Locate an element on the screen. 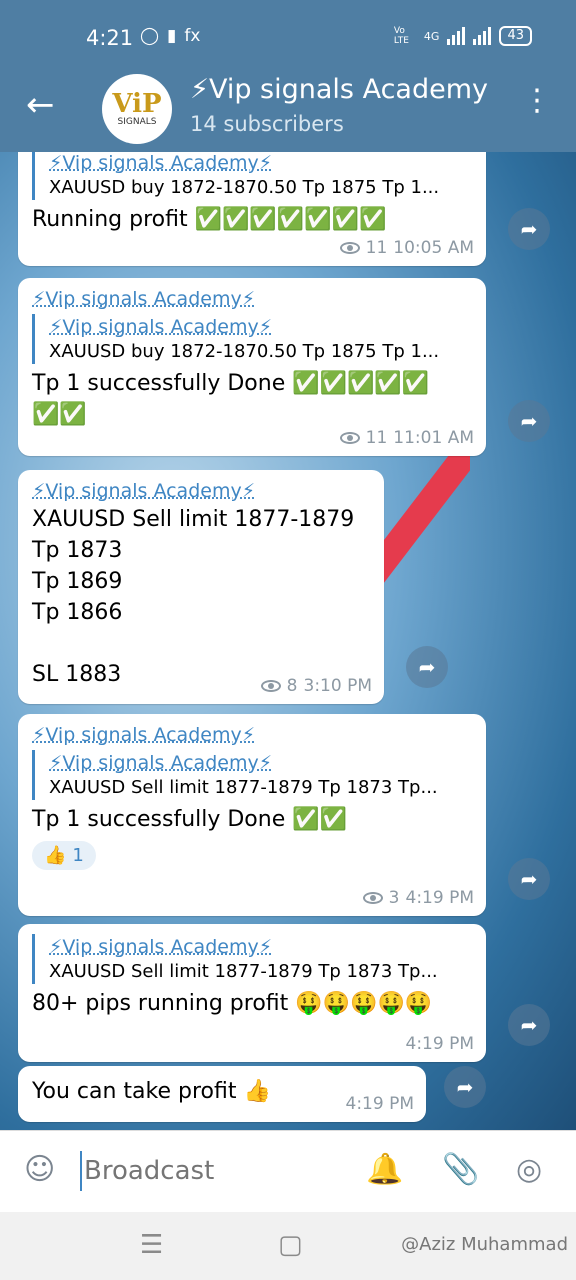  channel-avatar: ViP SIGNALS is located at coordinates (137, 109).